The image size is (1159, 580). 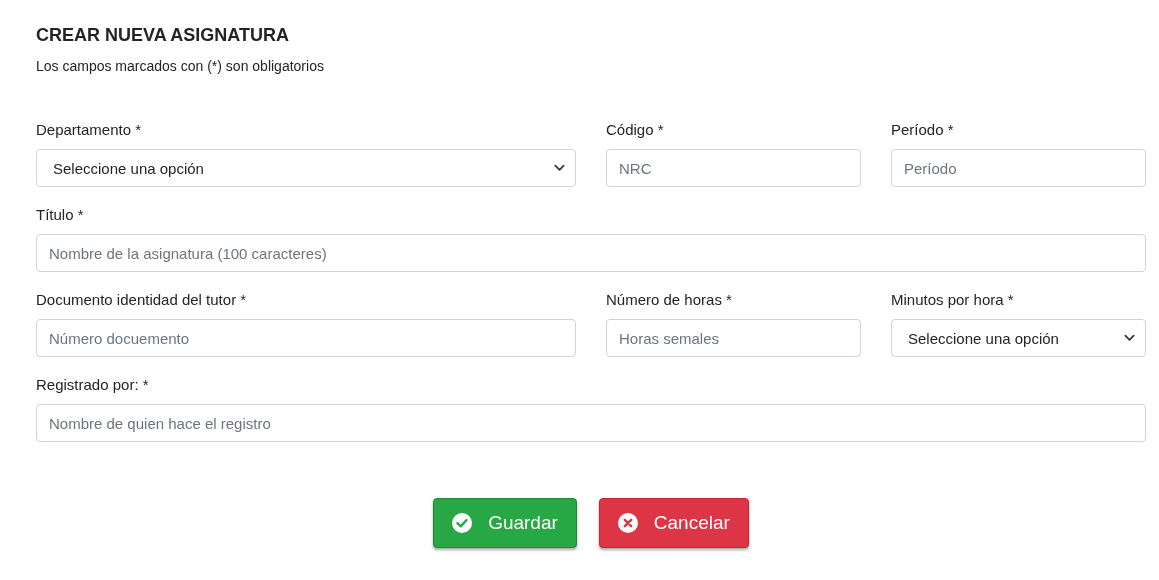 What do you see at coordinates (163, 35) in the screenshot?
I see `form-title: CREAR NUEVA ASIGNATURA` at bounding box center [163, 35].